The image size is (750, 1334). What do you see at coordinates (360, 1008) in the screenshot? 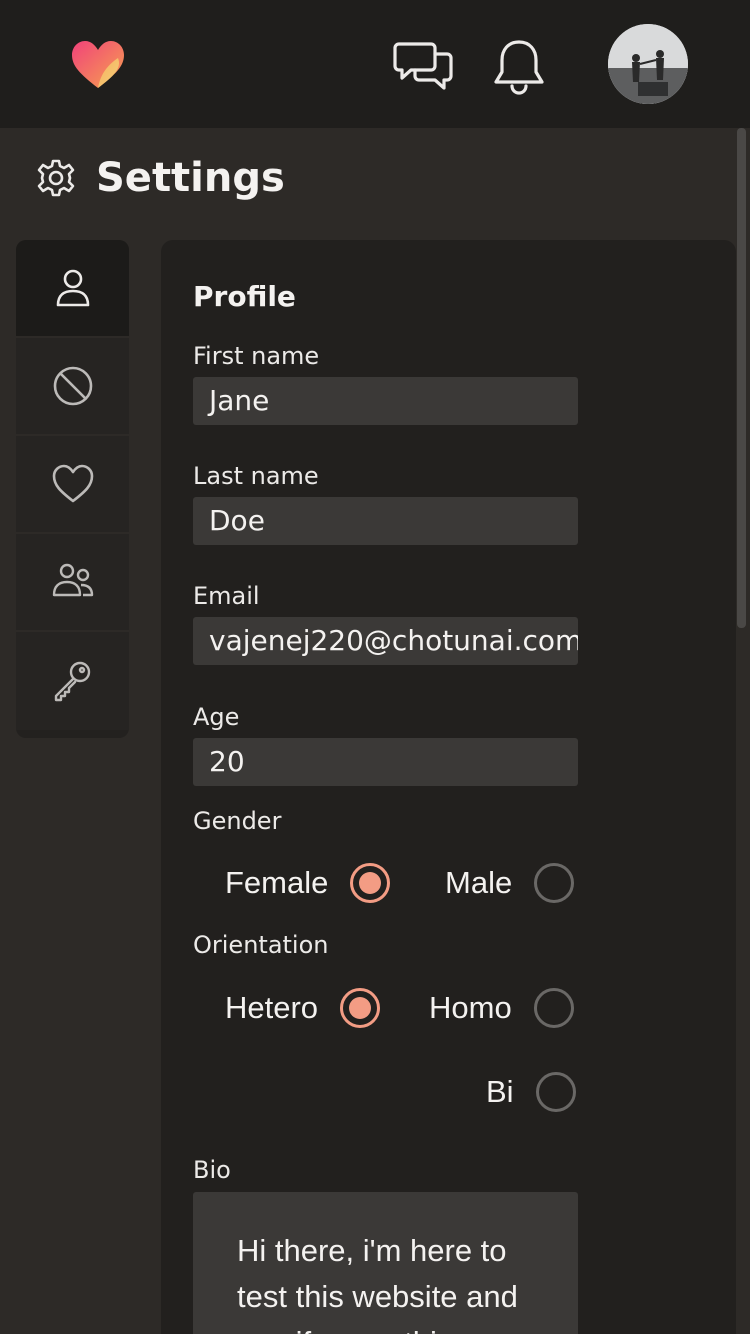
I see `orientation-hetero-radio` at bounding box center [360, 1008].